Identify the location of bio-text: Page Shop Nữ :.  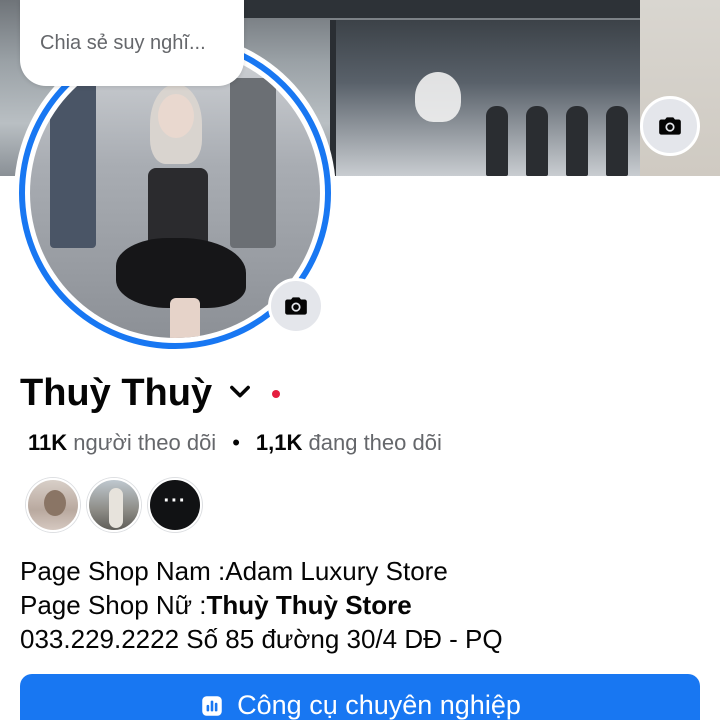
(113, 605).